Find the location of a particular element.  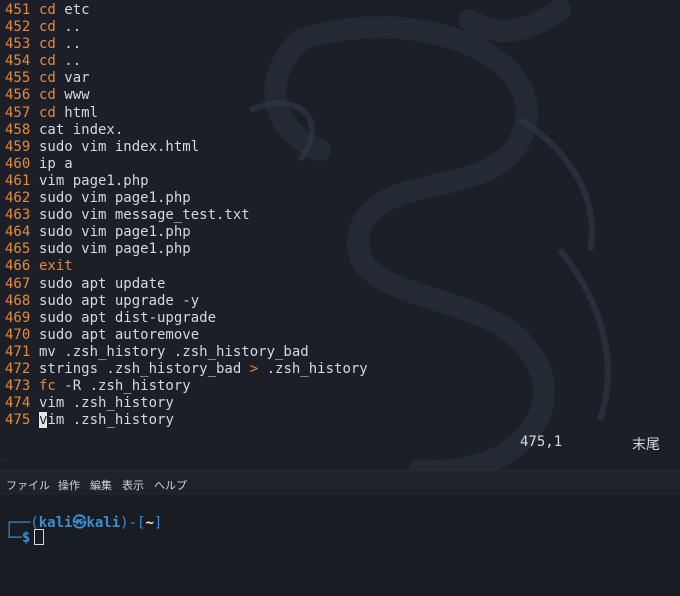

line-text: ip a is located at coordinates (56, 163).